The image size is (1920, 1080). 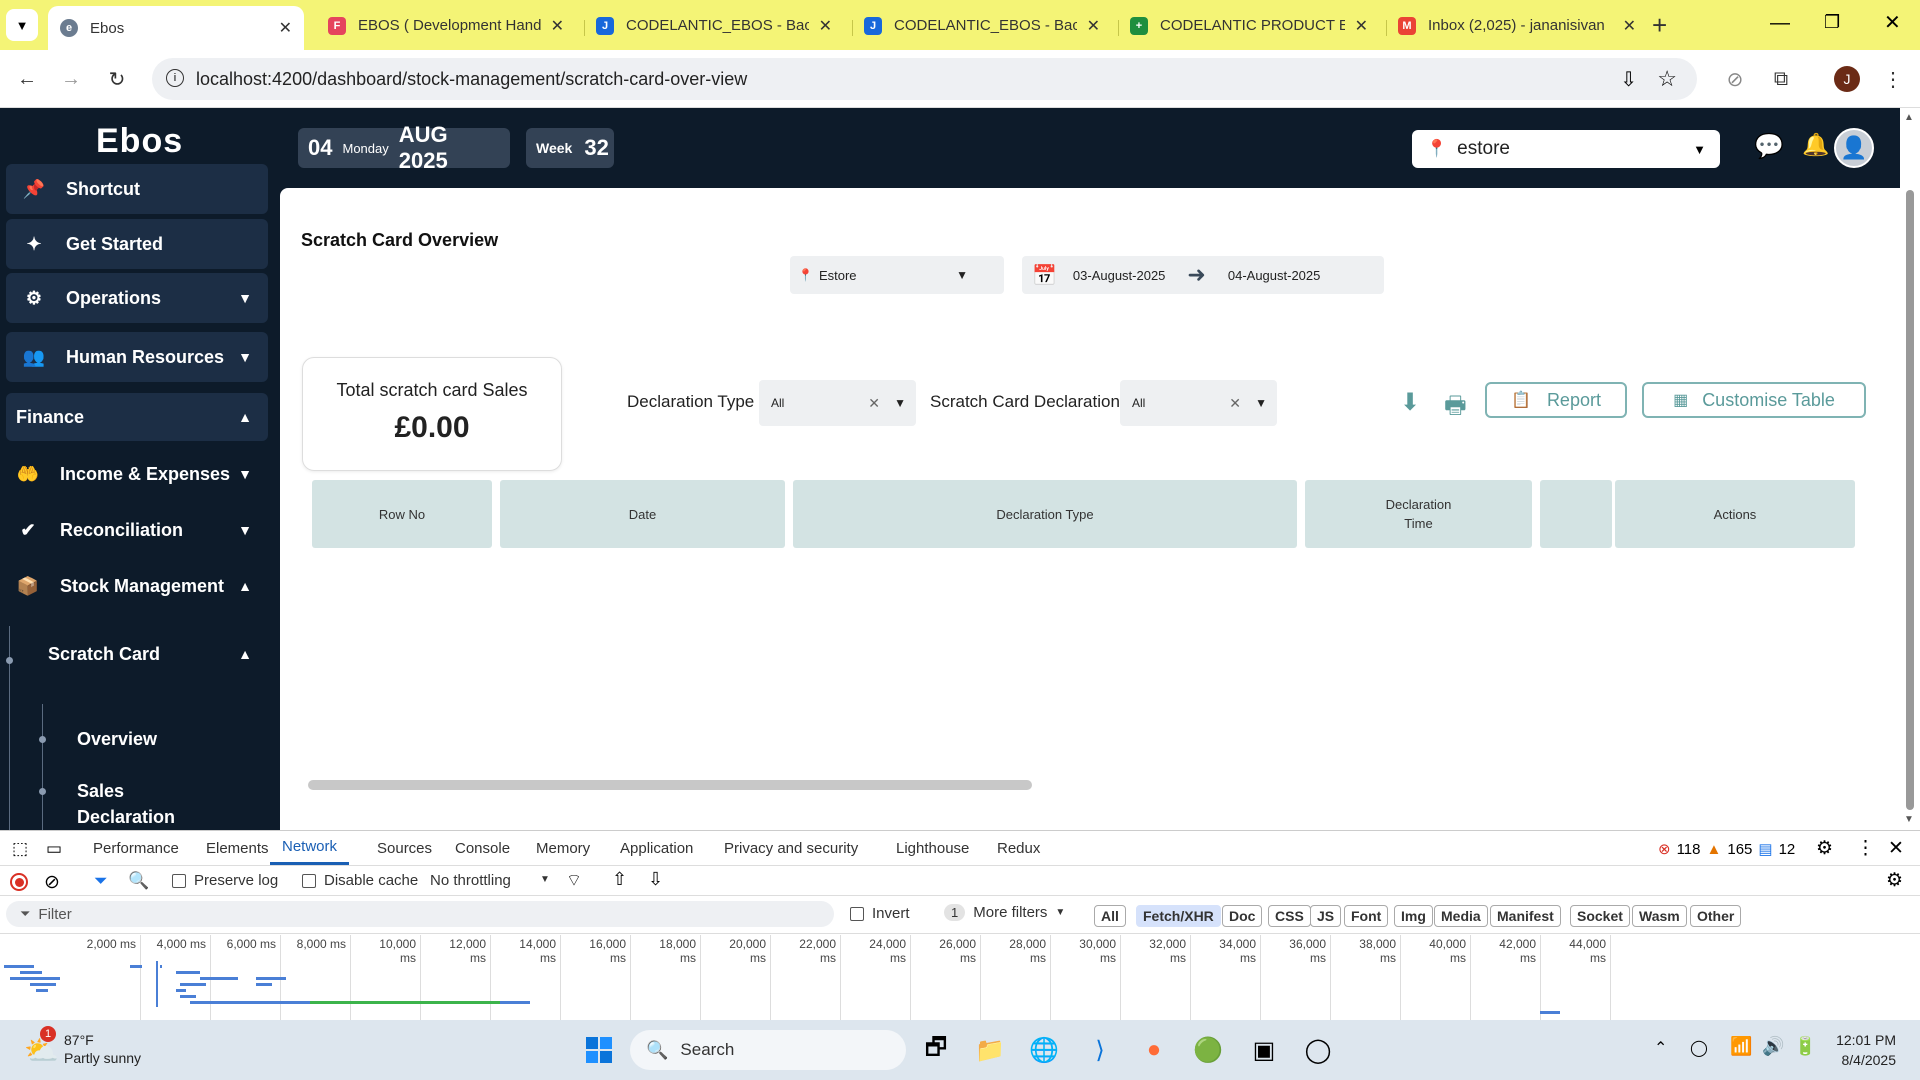 What do you see at coordinates (22, 25) in the screenshot?
I see `tab-search-button: ▼` at bounding box center [22, 25].